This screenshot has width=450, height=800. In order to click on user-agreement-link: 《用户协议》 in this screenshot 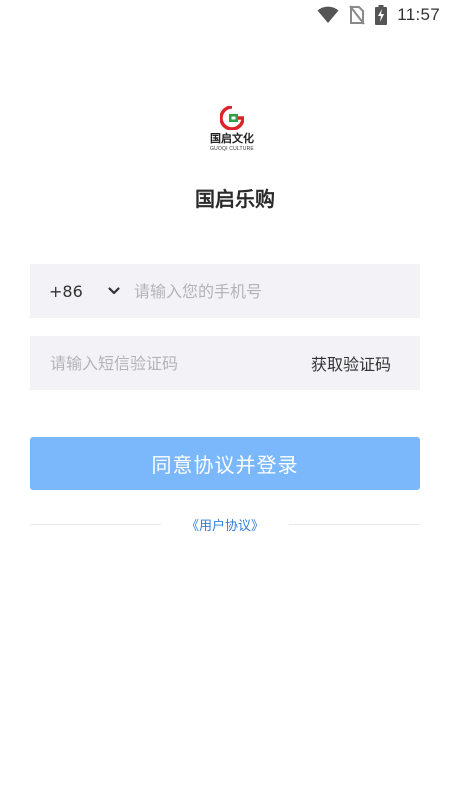, I will do `click(225, 524)`.